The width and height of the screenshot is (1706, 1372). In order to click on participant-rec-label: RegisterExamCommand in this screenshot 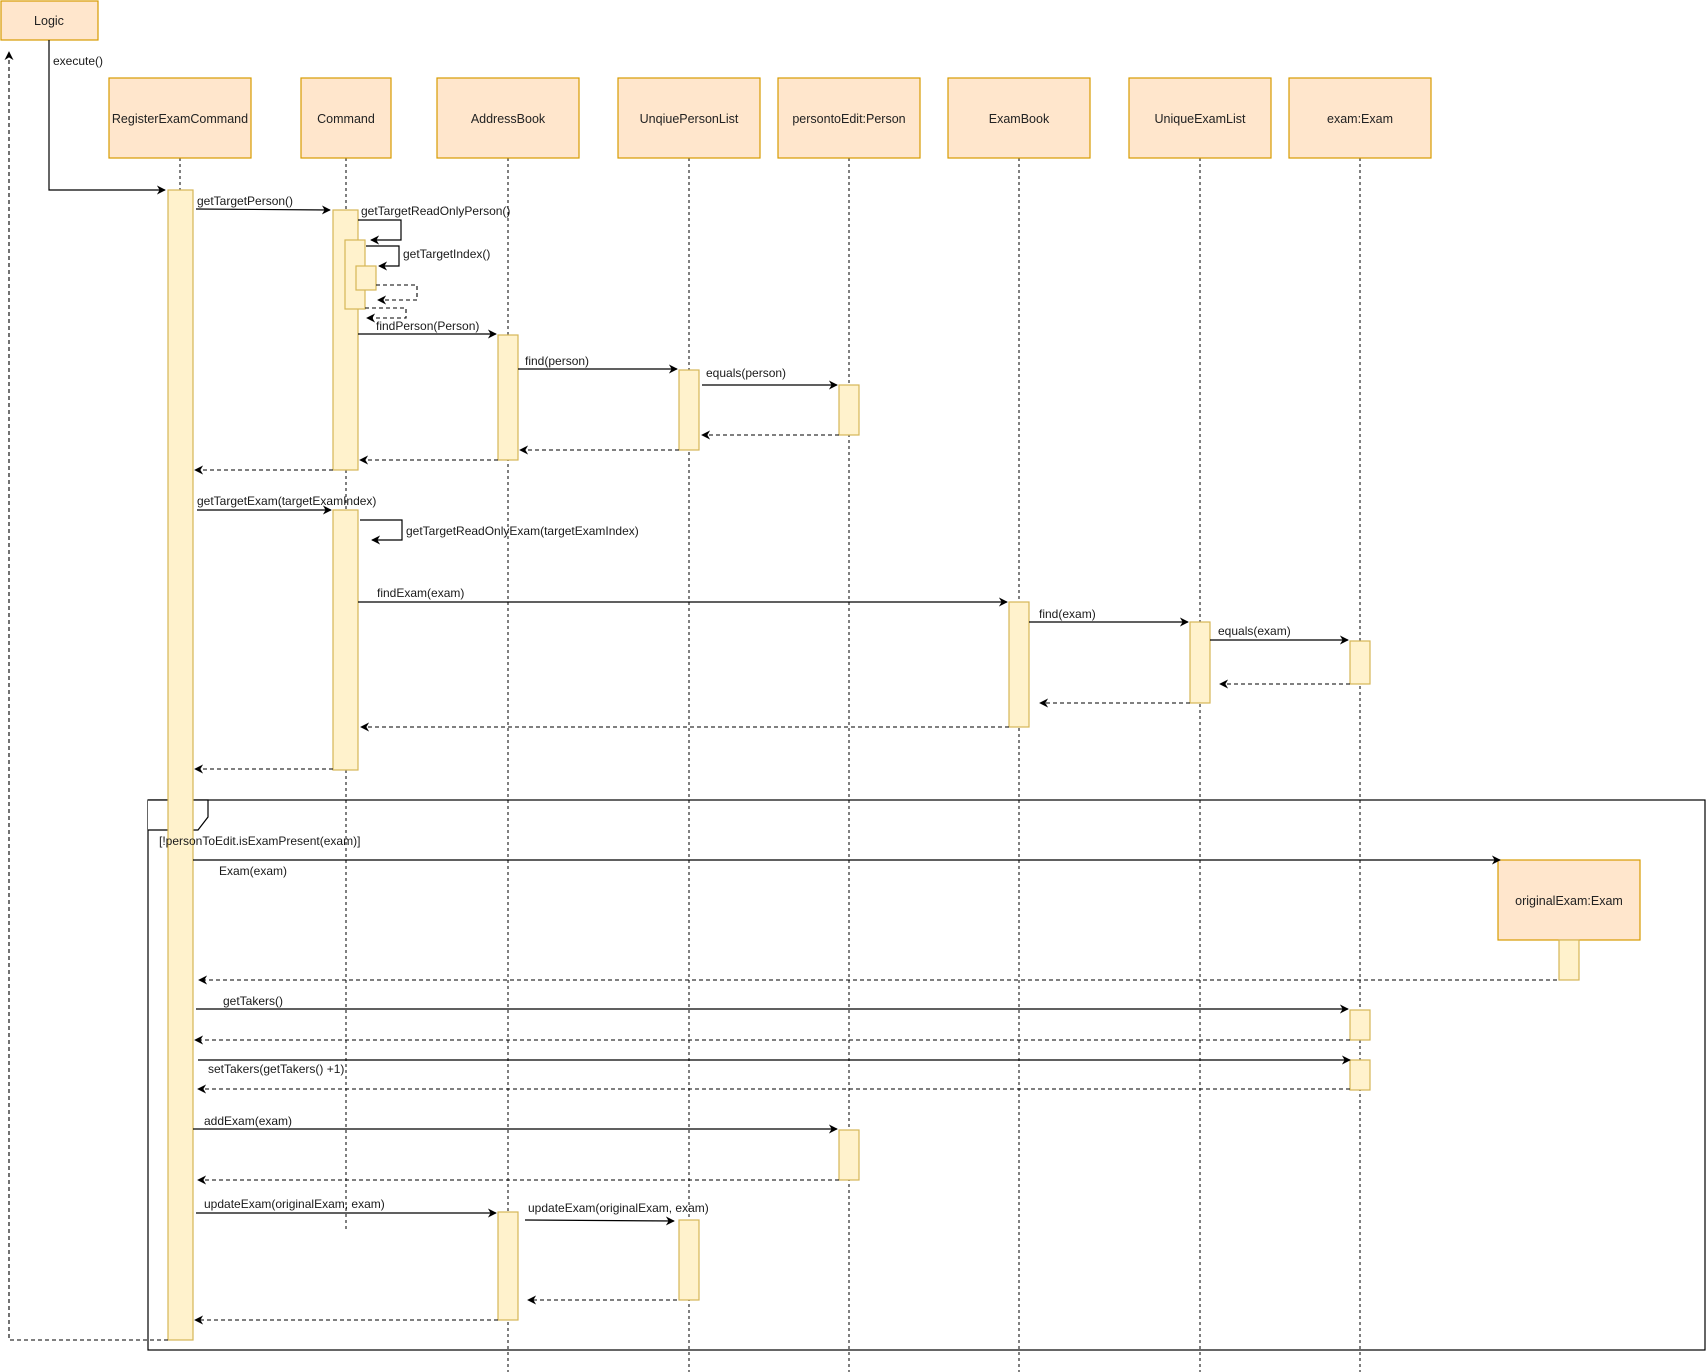, I will do `click(180, 119)`.